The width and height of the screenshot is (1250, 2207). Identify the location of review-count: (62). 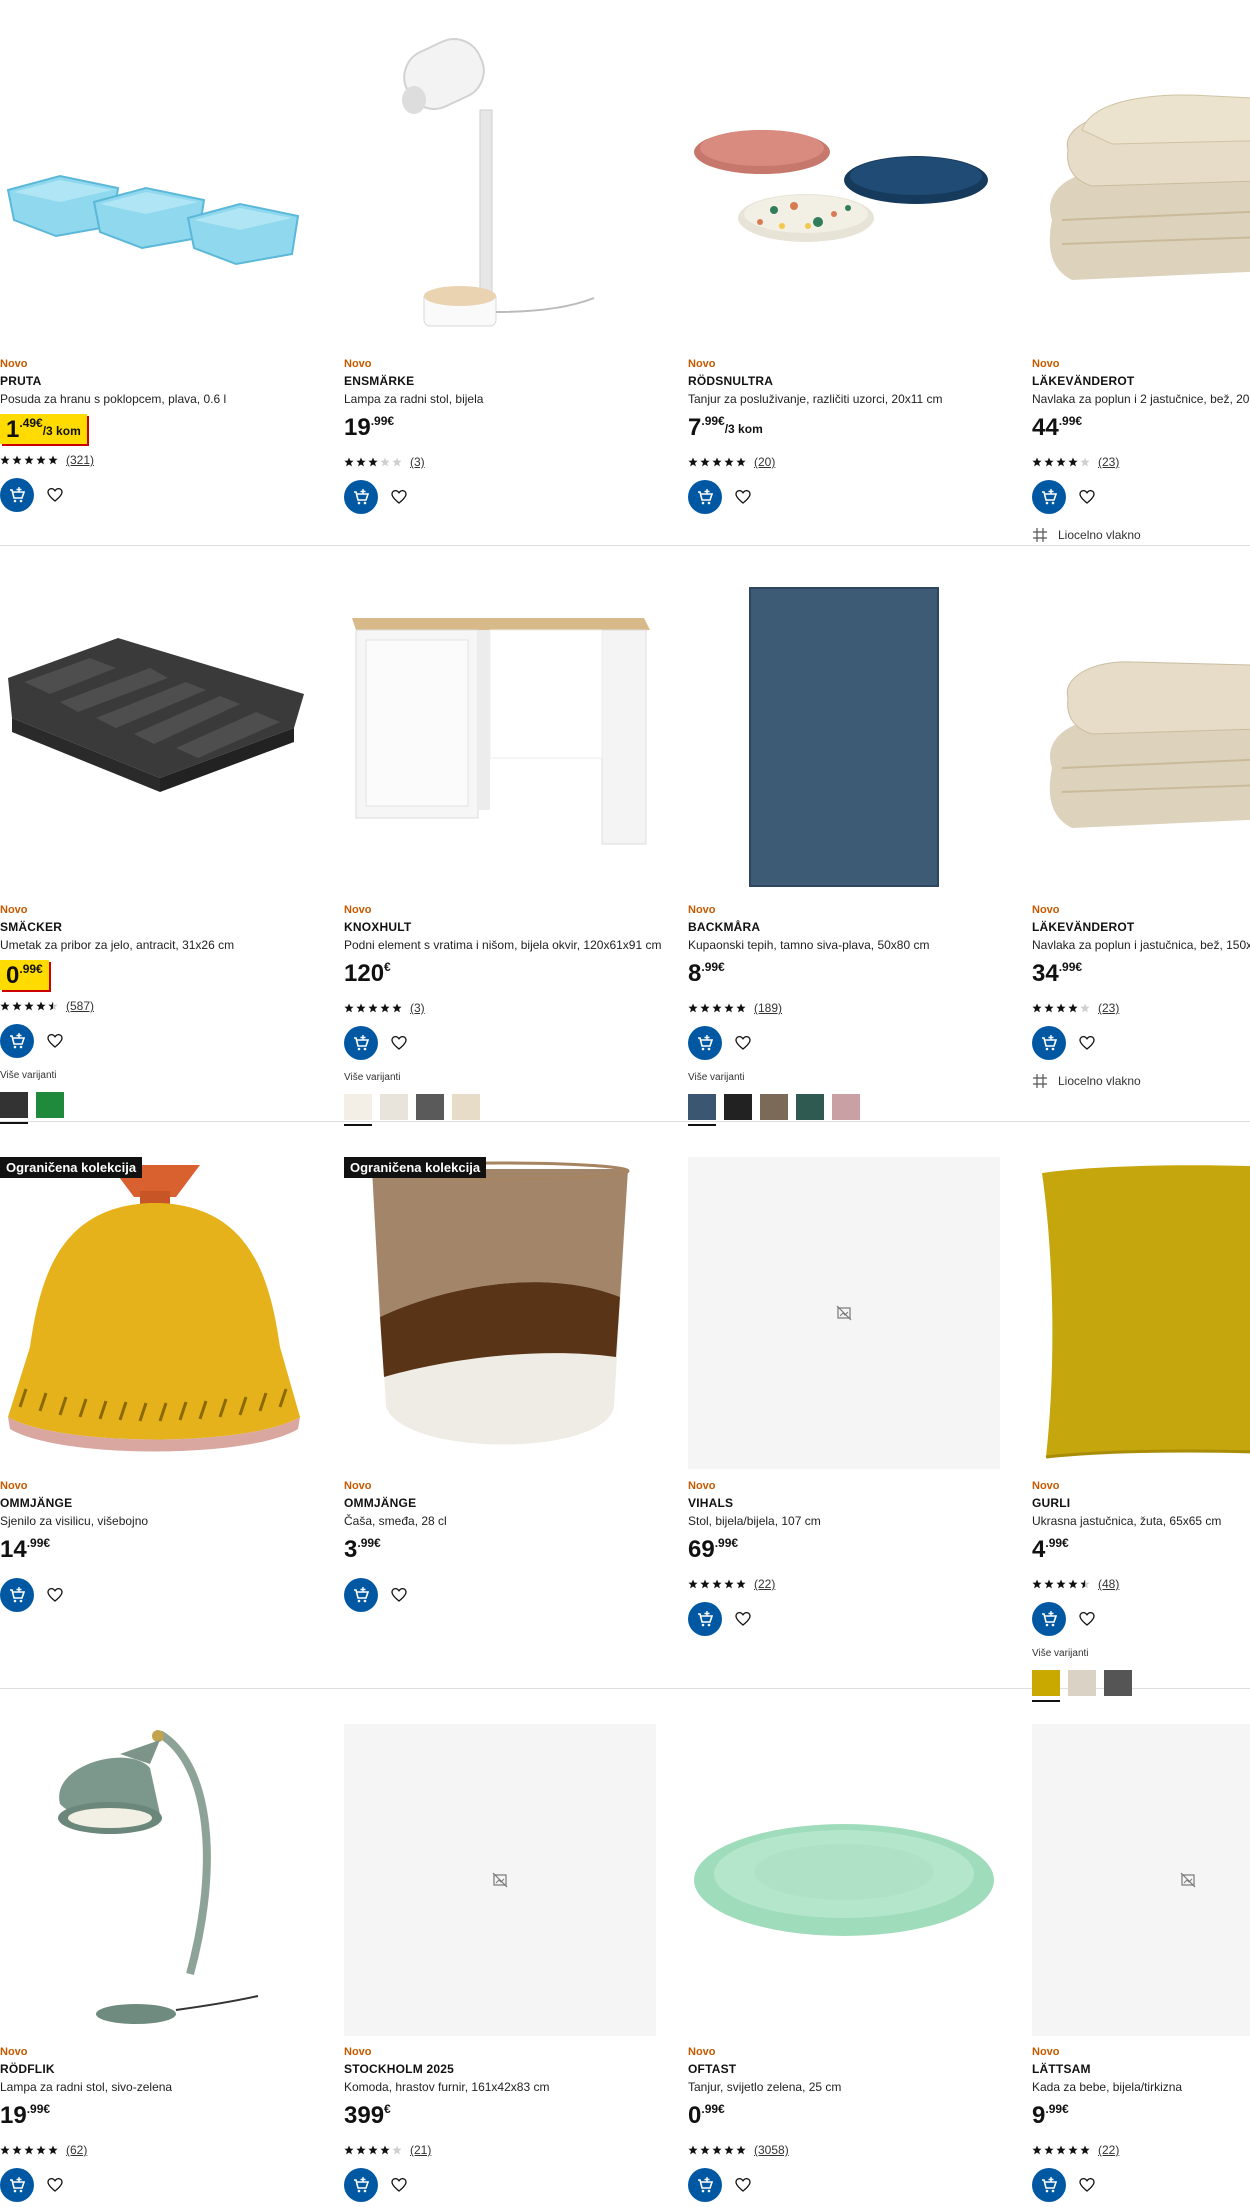
(76, 2150).